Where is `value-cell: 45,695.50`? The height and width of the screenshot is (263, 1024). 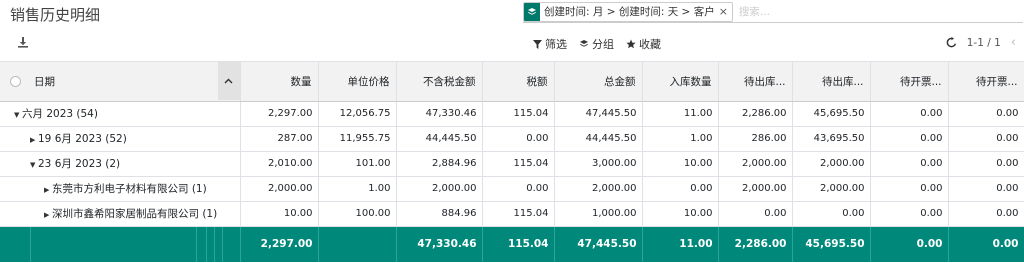 value-cell: 45,695.50 is located at coordinates (831, 114).